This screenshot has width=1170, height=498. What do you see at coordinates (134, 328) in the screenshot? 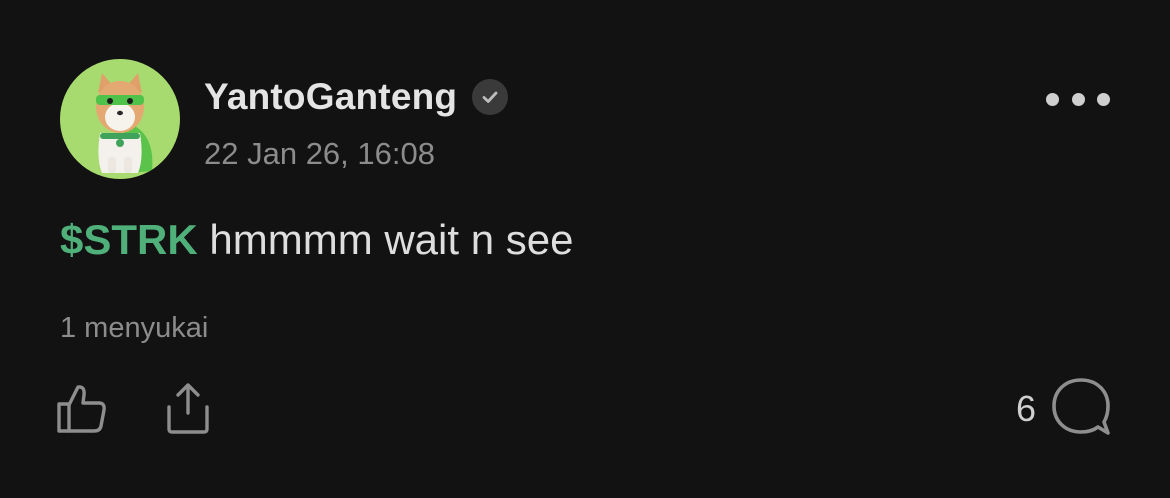
I see `likes-count: 1 menyukai` at bounding box center [134, 328].